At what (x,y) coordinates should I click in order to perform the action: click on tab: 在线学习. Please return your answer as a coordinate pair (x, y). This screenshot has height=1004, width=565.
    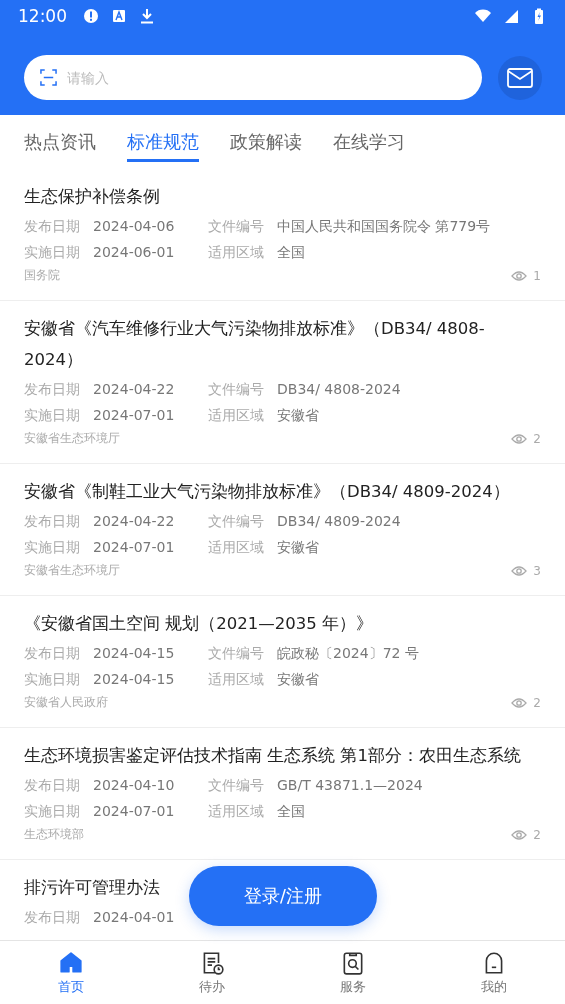
    Looking at the image, I should click on (369, 142).